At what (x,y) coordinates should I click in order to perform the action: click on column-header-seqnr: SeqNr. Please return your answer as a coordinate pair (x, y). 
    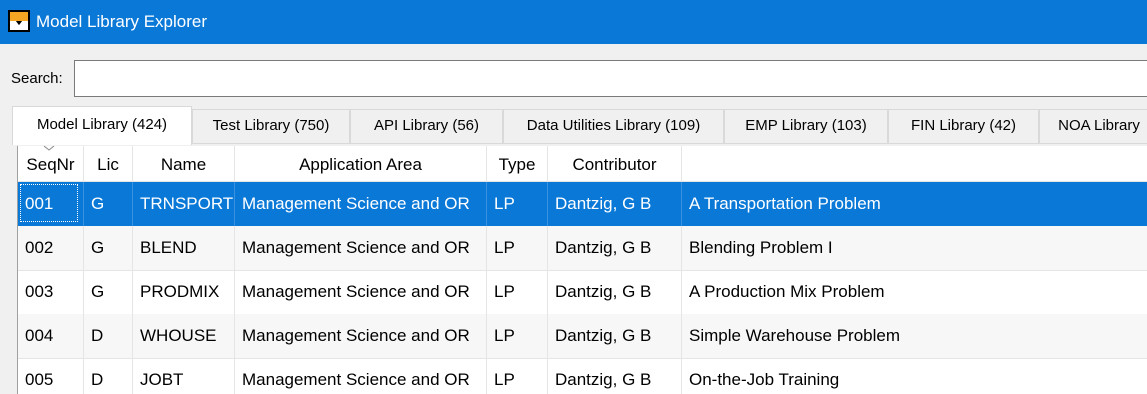
    Looking at the image, I should click on (51, 163).